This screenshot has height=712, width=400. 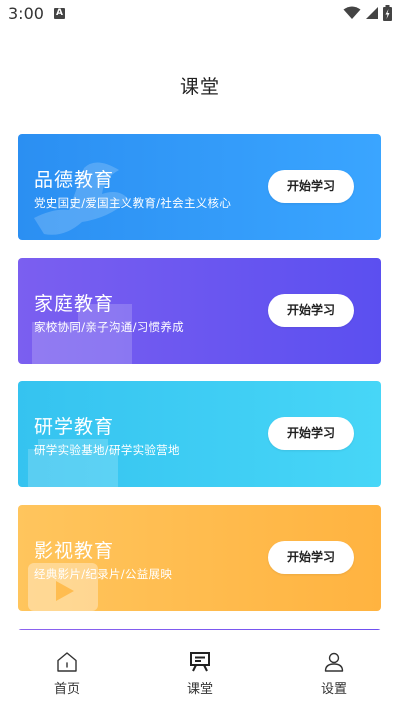 I want to click on dove-icon, so click(x=81, y=198).